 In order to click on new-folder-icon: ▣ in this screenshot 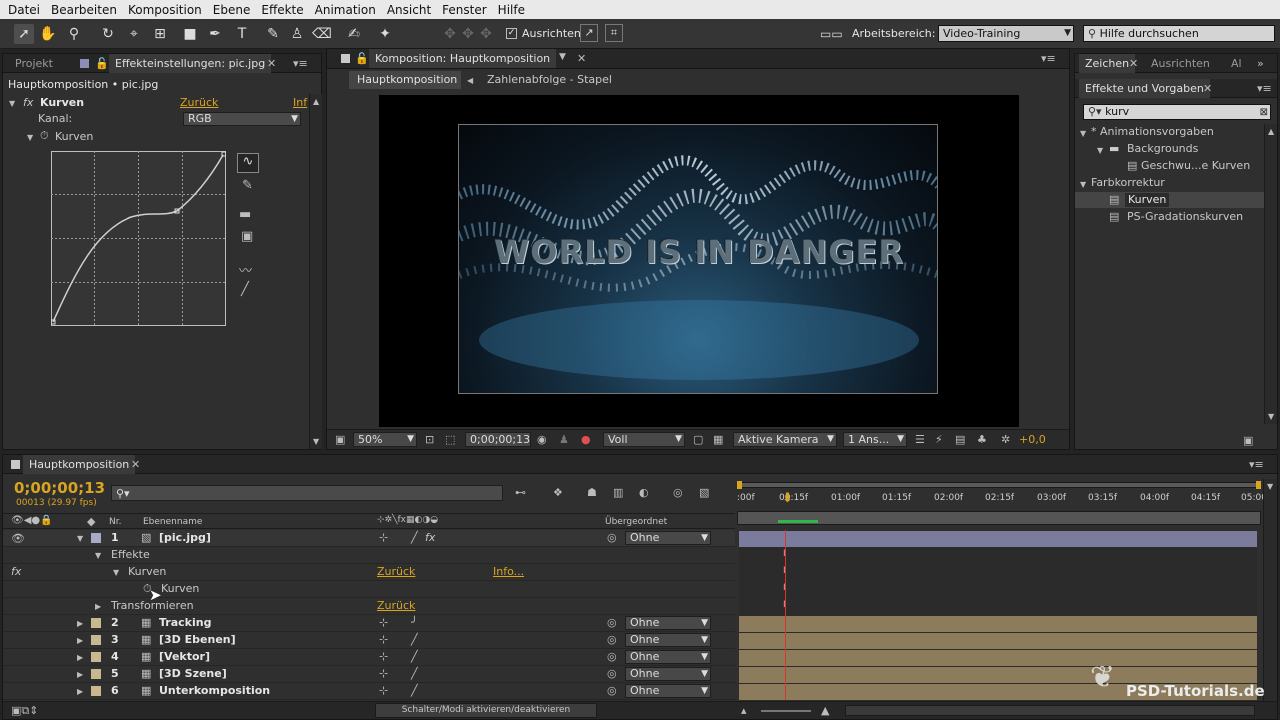, I will do `click(1248, 440)`.